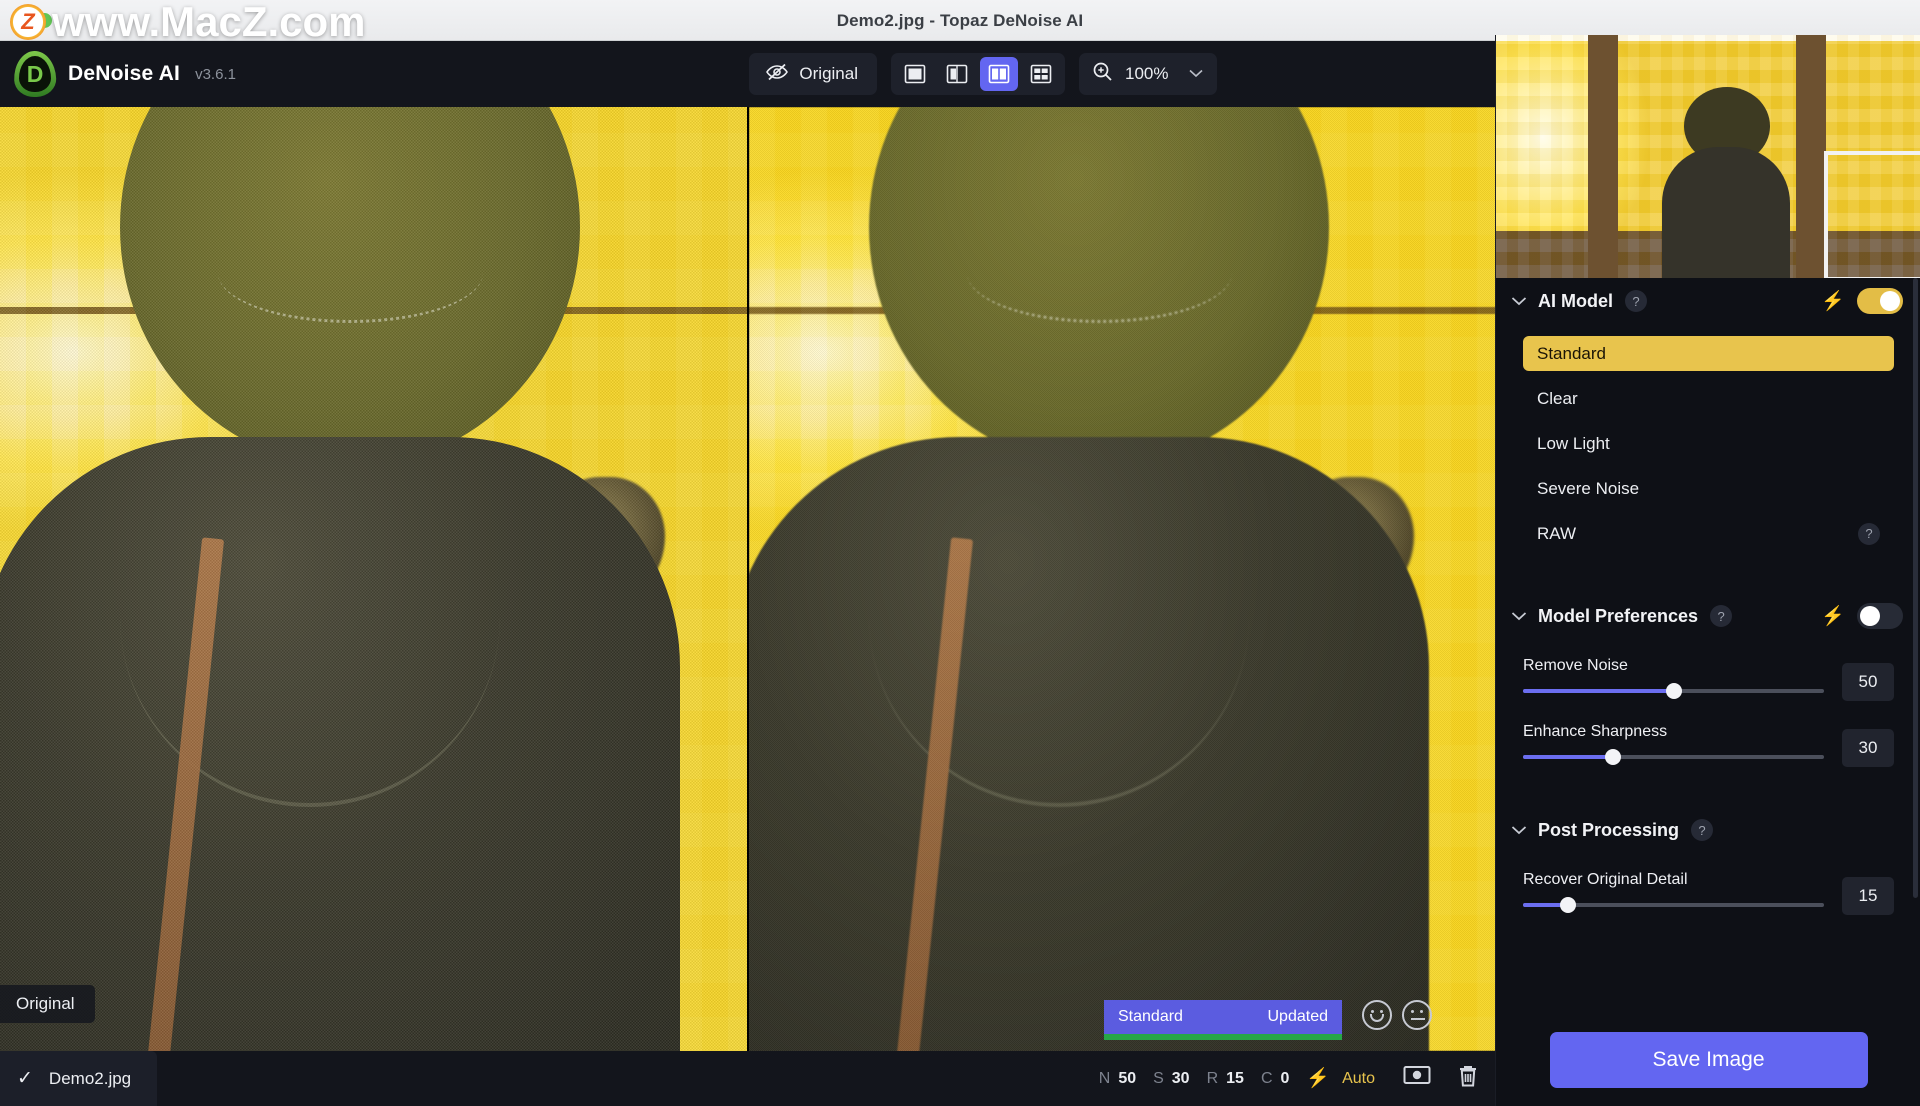  What do you see at coordinates (1235, 1078) in the screenshot?
I see `stat-value-r: 15` at bounding box center [1235, 1078].